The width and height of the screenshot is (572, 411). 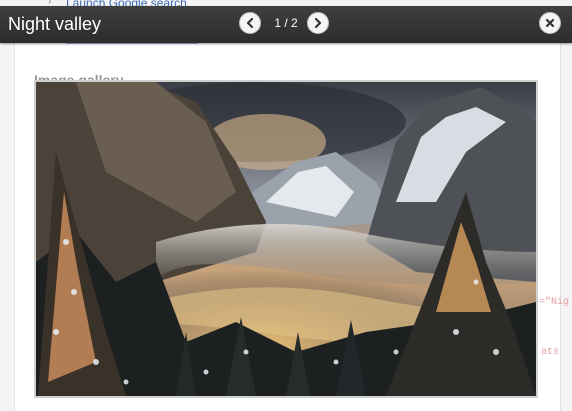 I want to click on image-counter: 1 / 2, so click(x=286, y=23).